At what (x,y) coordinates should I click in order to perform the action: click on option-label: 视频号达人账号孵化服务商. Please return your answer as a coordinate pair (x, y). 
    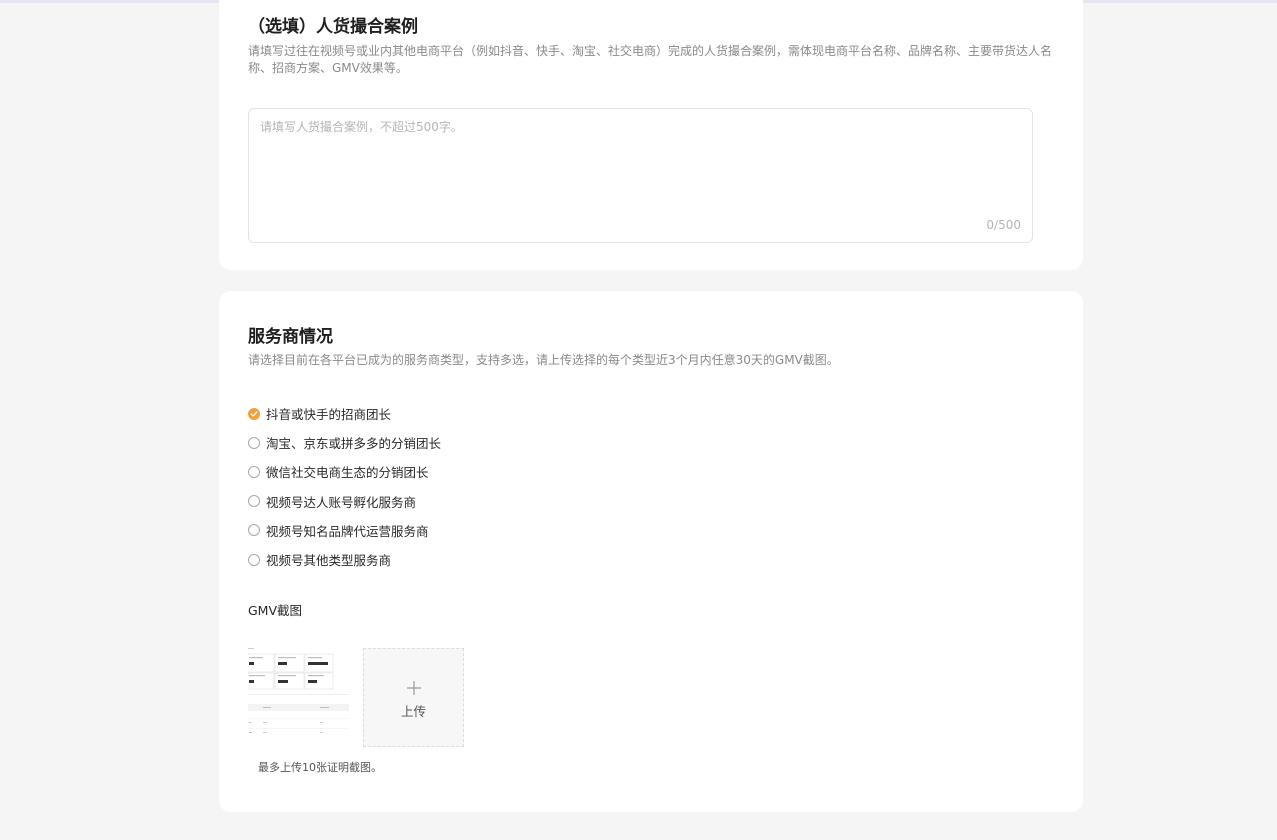
    Looking at the image, I should click on (341, 502).